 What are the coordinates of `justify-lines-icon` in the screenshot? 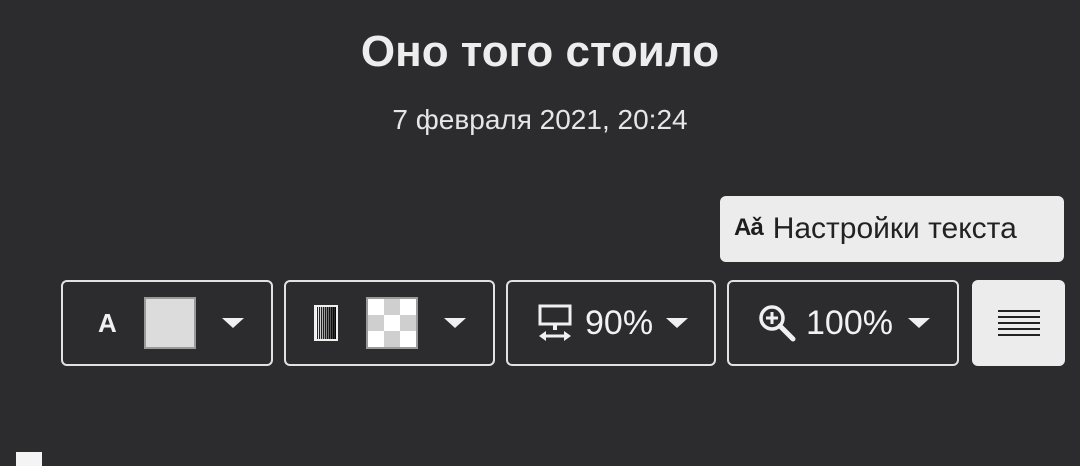 It's located at (1018, 323).